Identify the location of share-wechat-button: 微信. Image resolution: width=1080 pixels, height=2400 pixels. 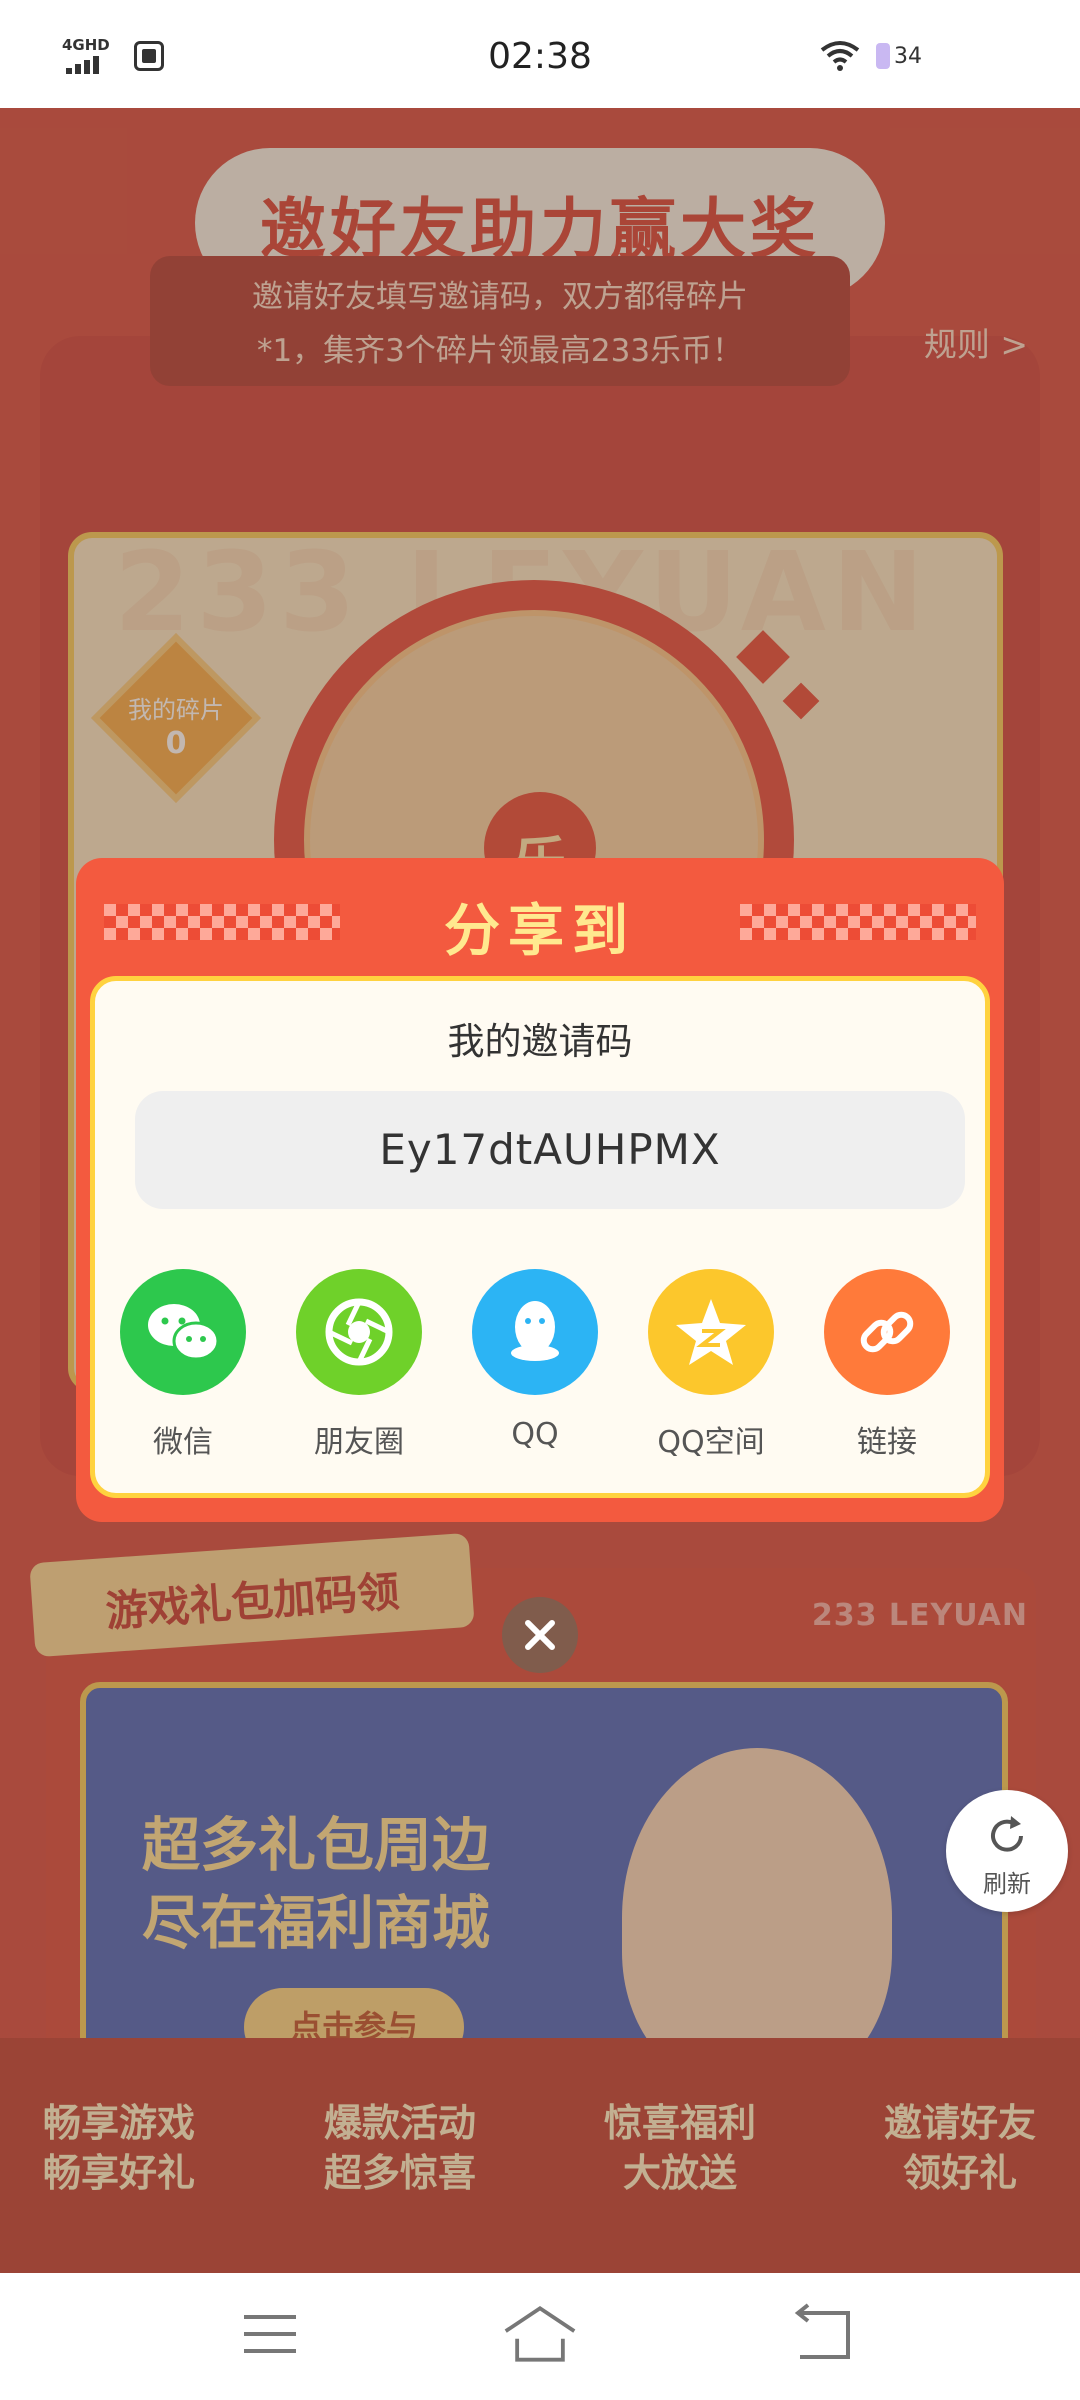
(183, 1364).